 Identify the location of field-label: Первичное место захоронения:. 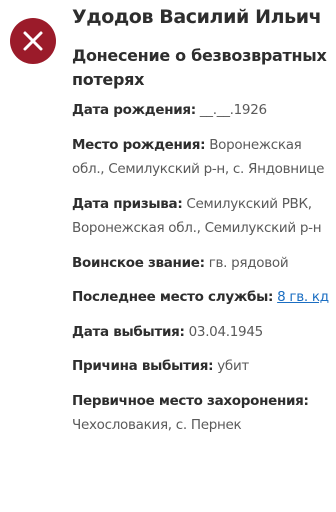
(190, 400).